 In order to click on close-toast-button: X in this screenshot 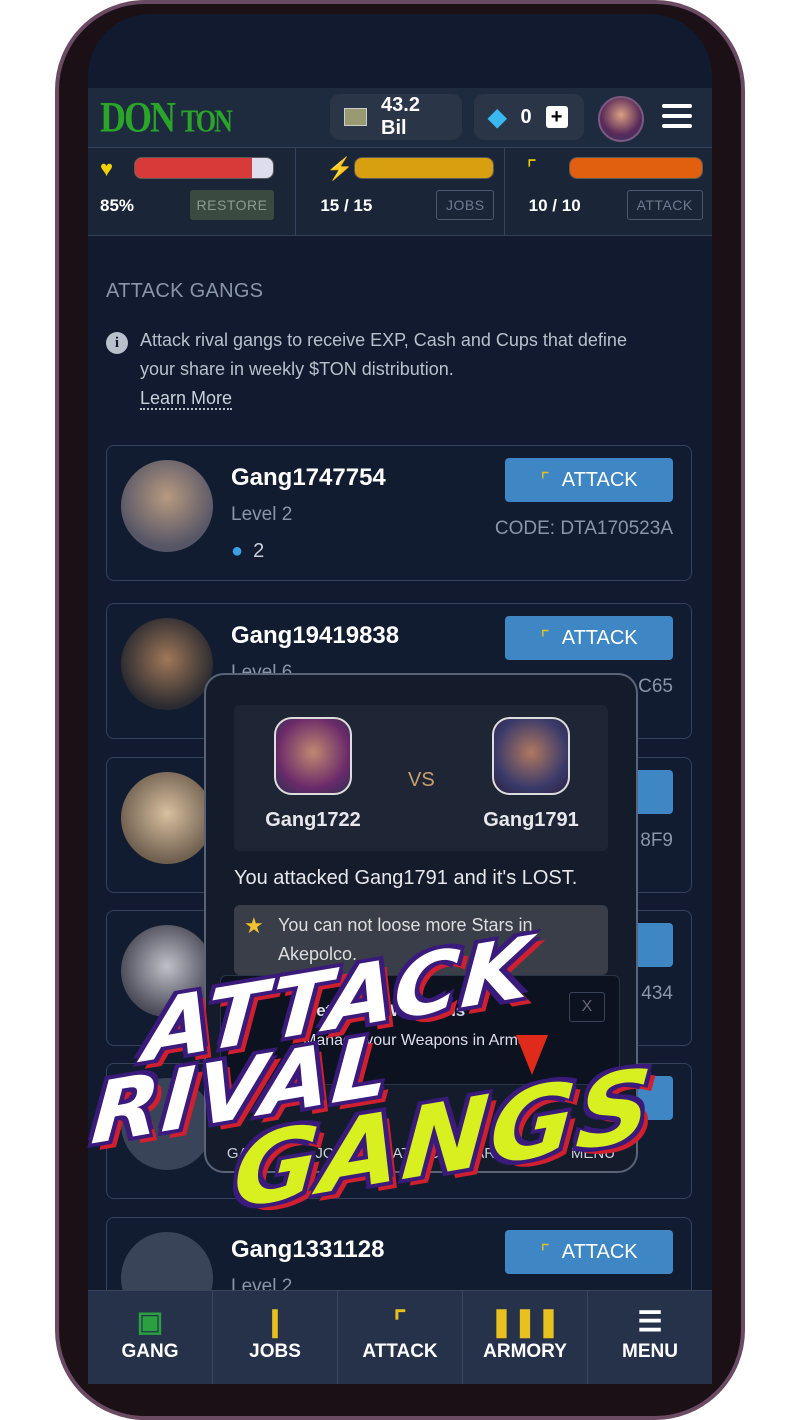, I will do `click(587, 1007)`.